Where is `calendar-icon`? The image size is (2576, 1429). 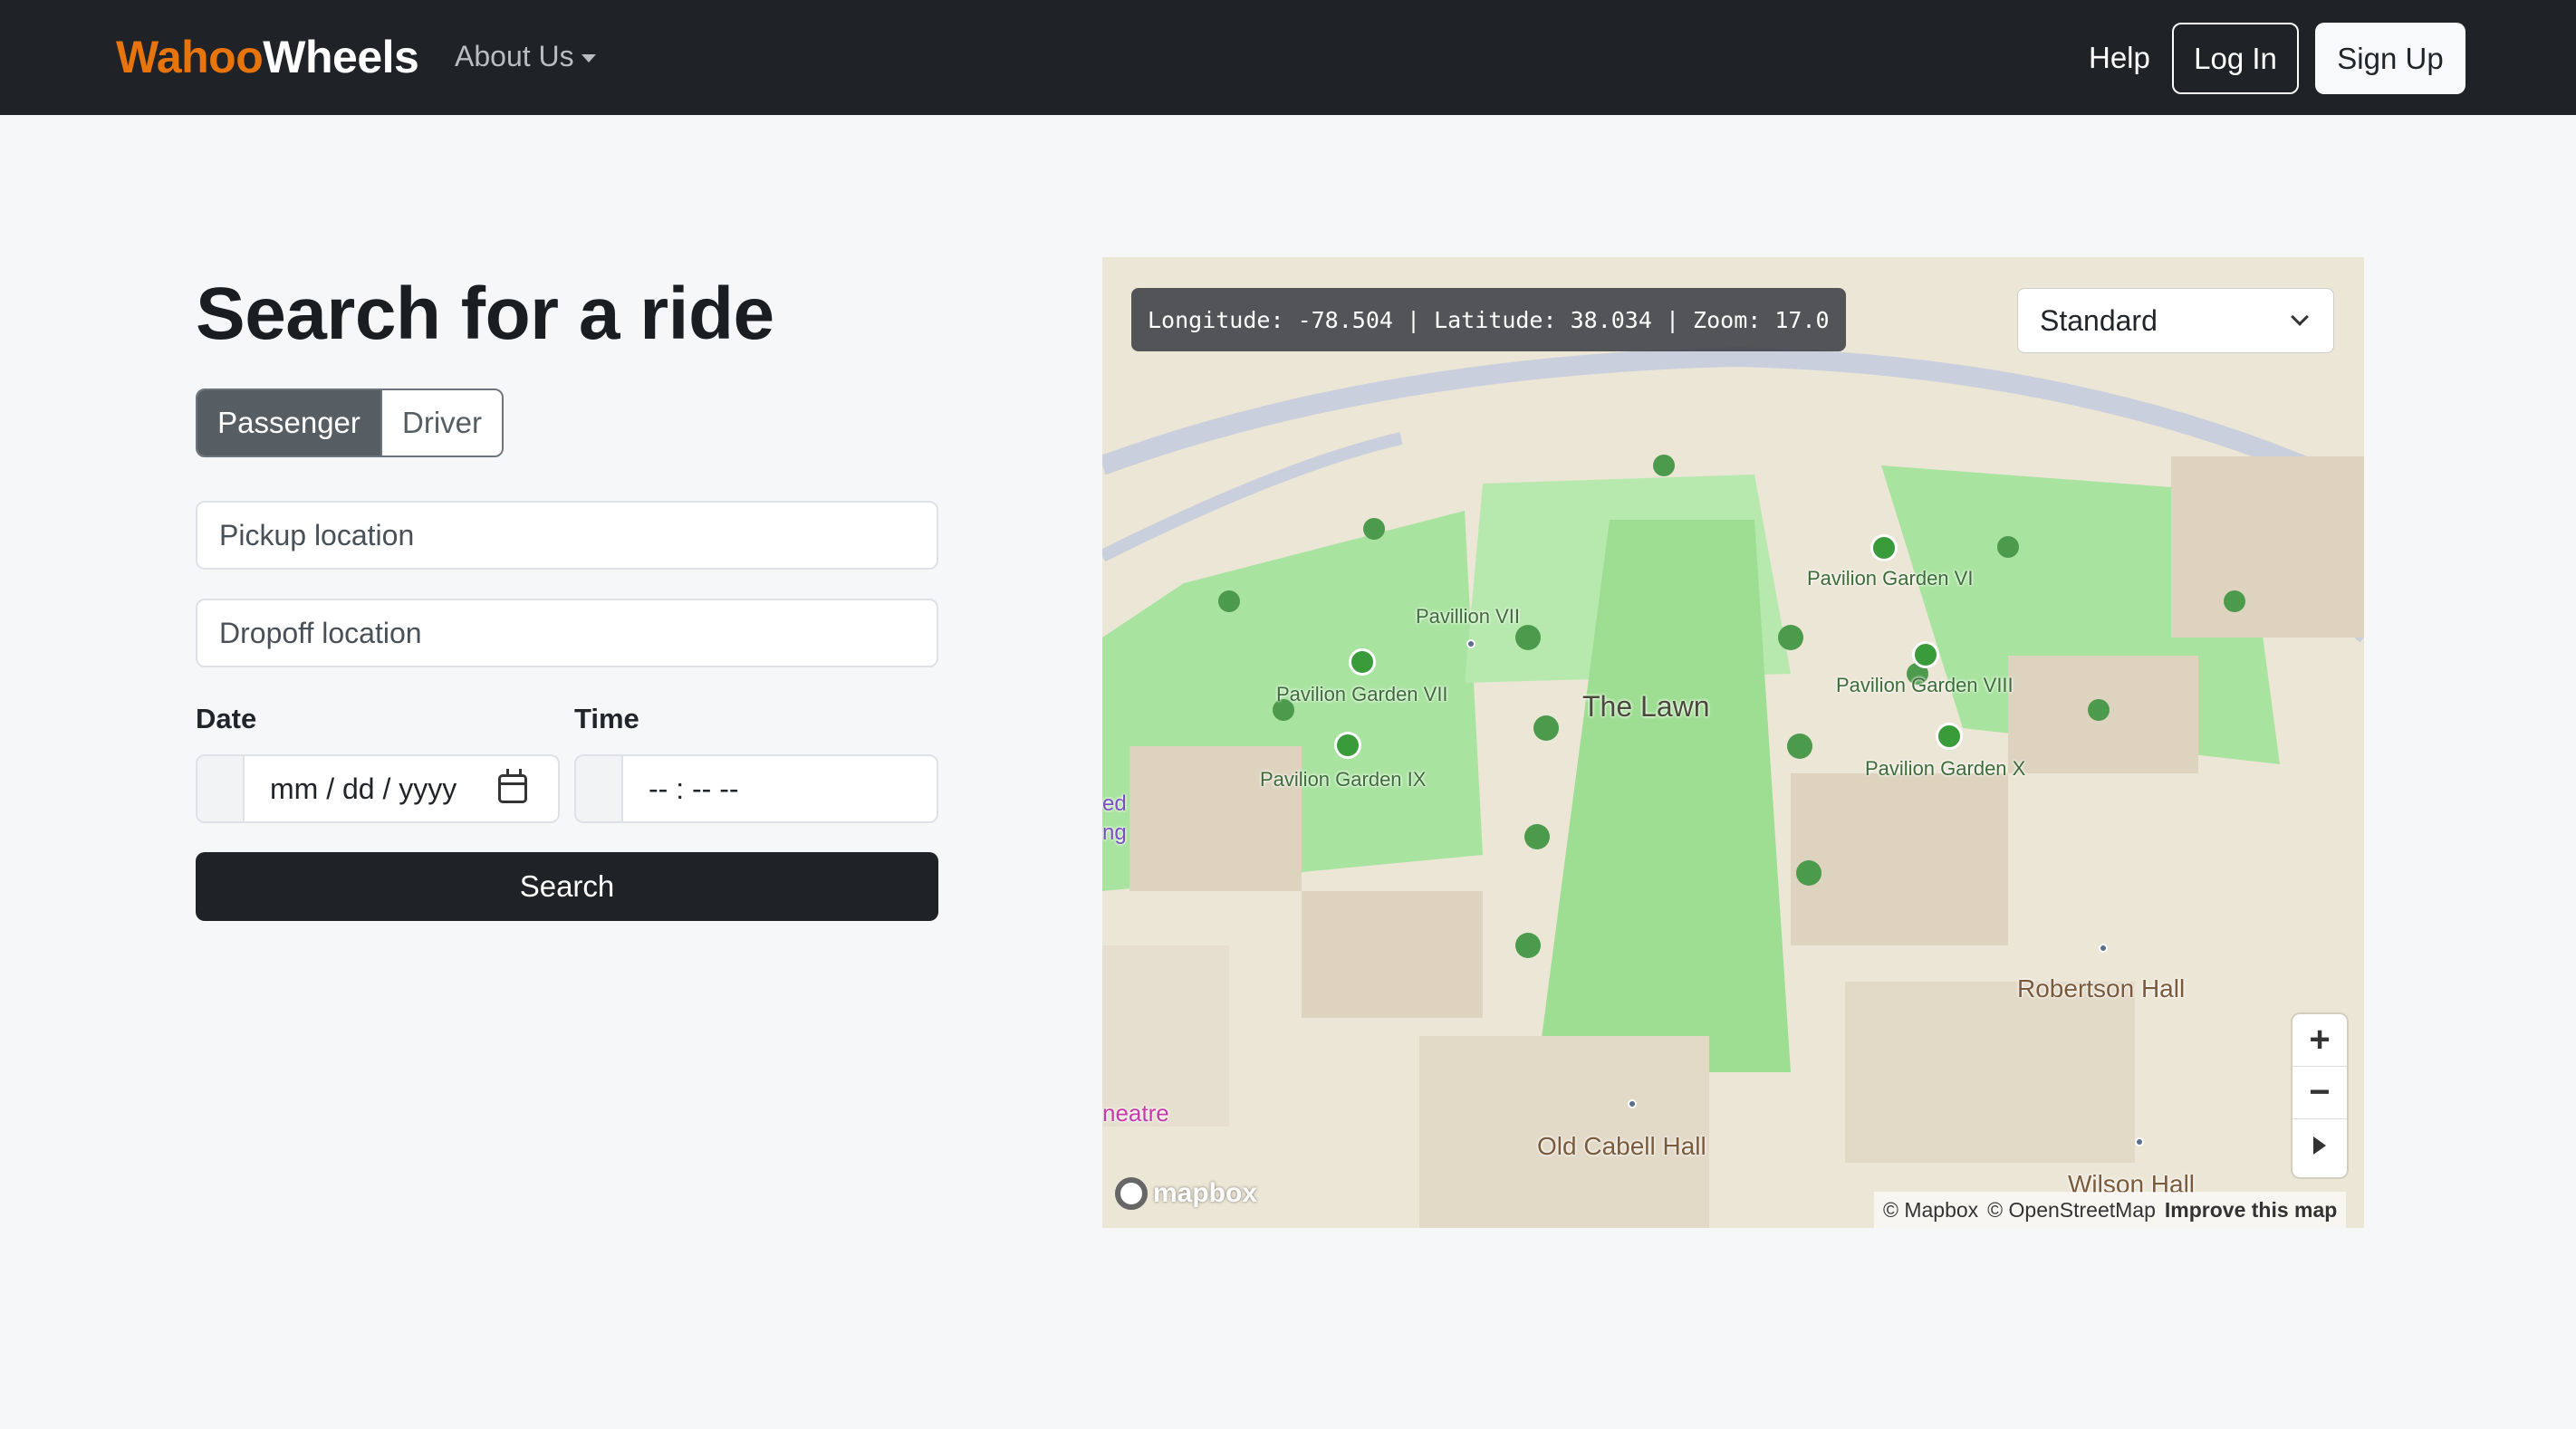 calendar-icon is located at coordinates (512, 786).